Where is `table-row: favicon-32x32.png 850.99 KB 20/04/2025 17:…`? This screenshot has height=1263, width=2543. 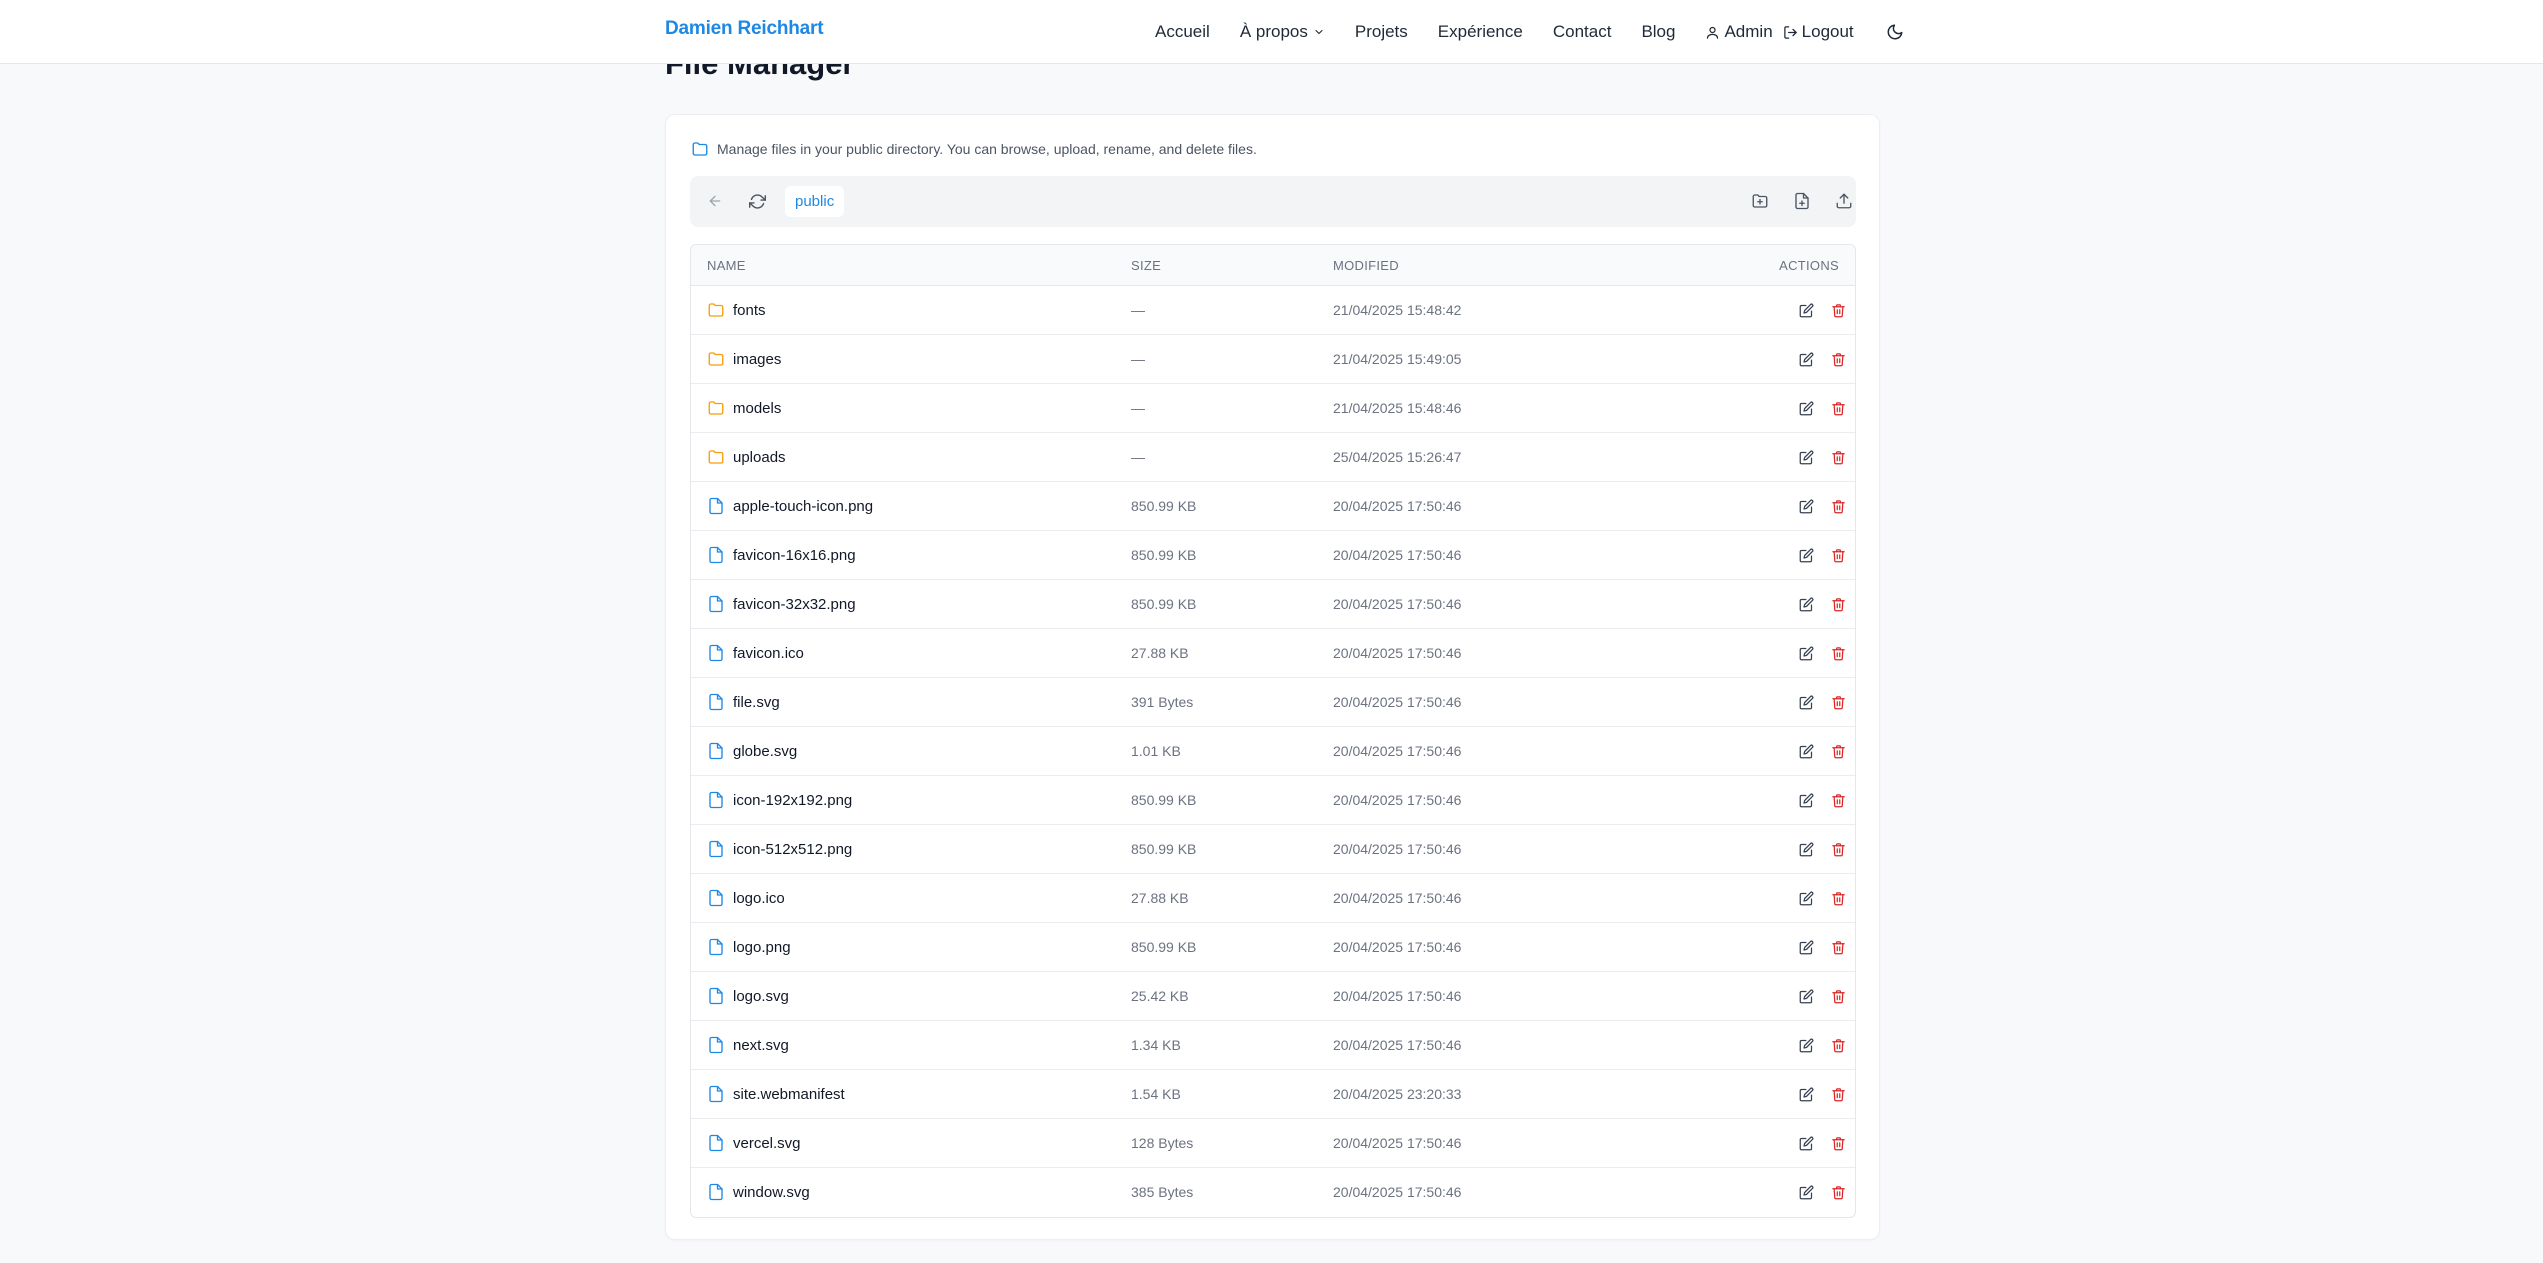
table-row: favicon-32x32.png 850.99 KB 20/04/2025 17:… is located at coordinates (1273, 604).